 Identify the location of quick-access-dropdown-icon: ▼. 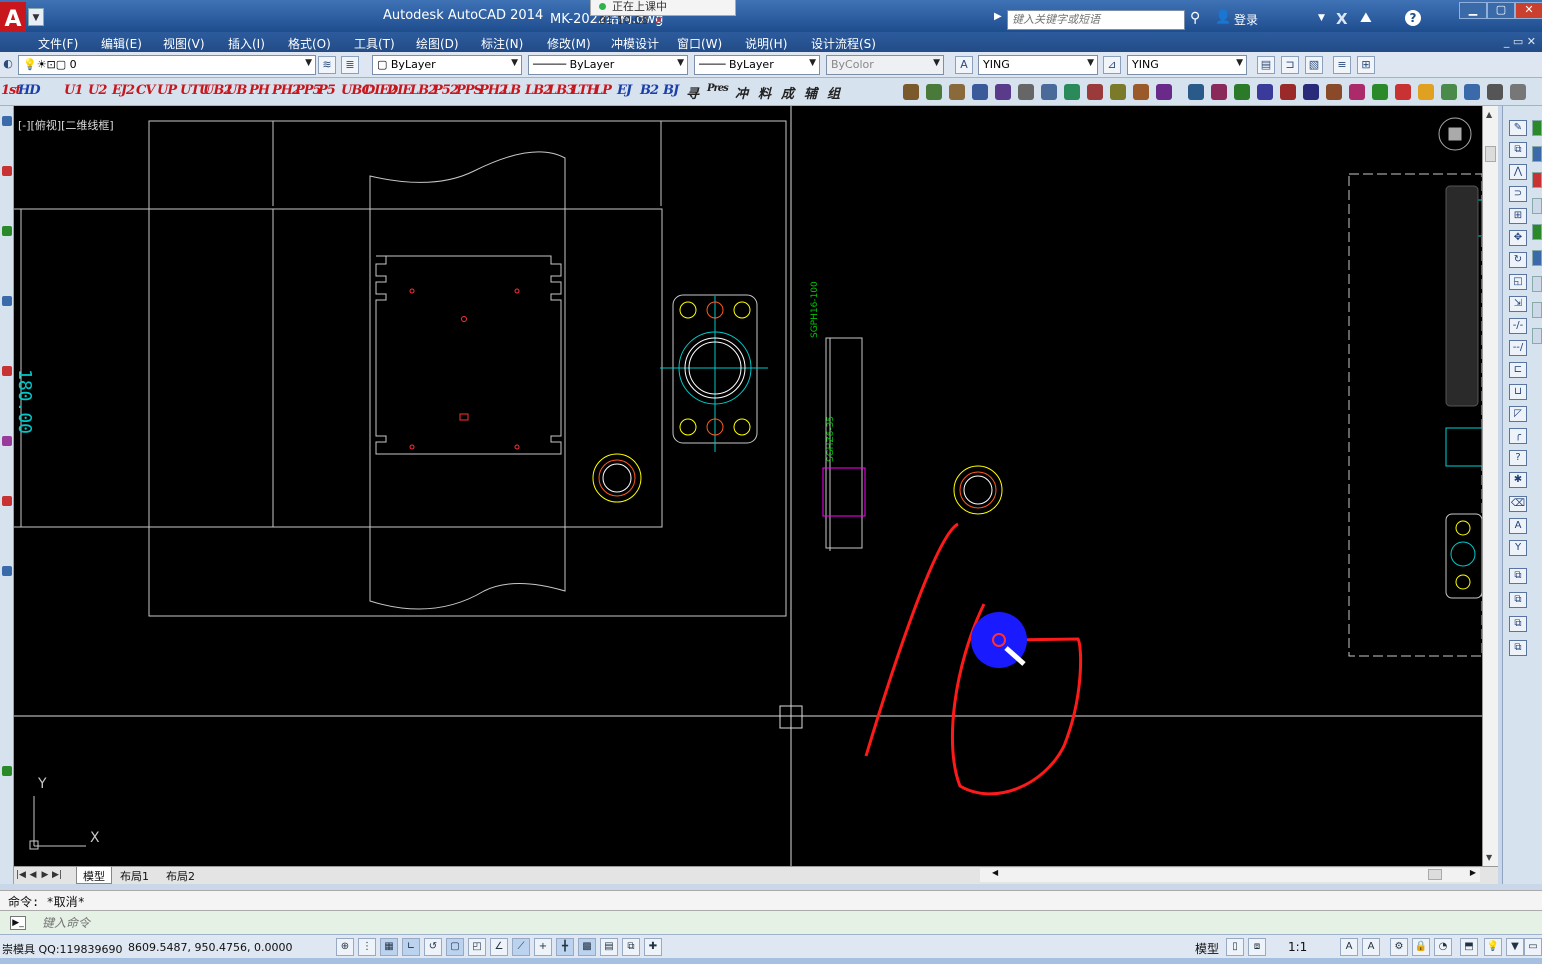
(36, 17).